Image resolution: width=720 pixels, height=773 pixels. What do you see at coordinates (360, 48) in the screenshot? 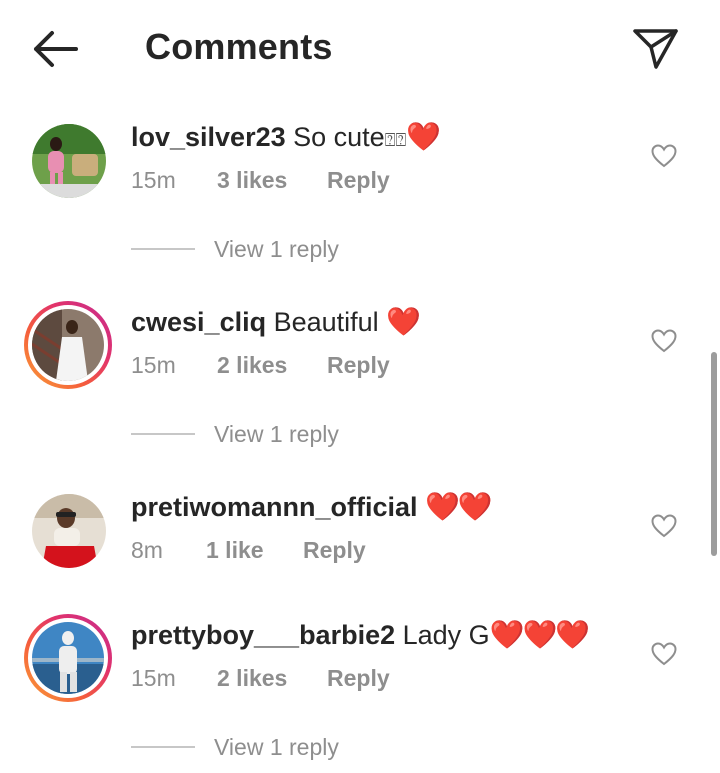
I see `header-bar: Comments` at bounding box center [360, 48].